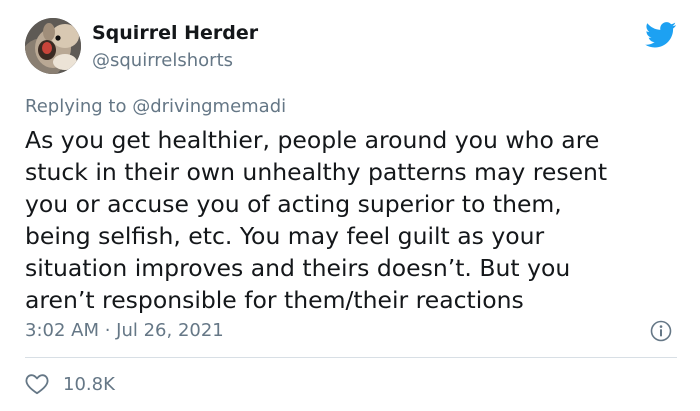 Image resolution: width=700 pixels, height=411 pixels. I want to click on reply-mention-link: @drivingmemadi, so click(209, 106).